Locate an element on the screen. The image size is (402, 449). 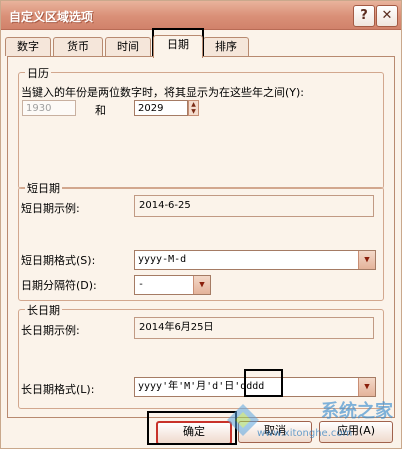
tab-number: 数字 is located at coordinates (28, 46).